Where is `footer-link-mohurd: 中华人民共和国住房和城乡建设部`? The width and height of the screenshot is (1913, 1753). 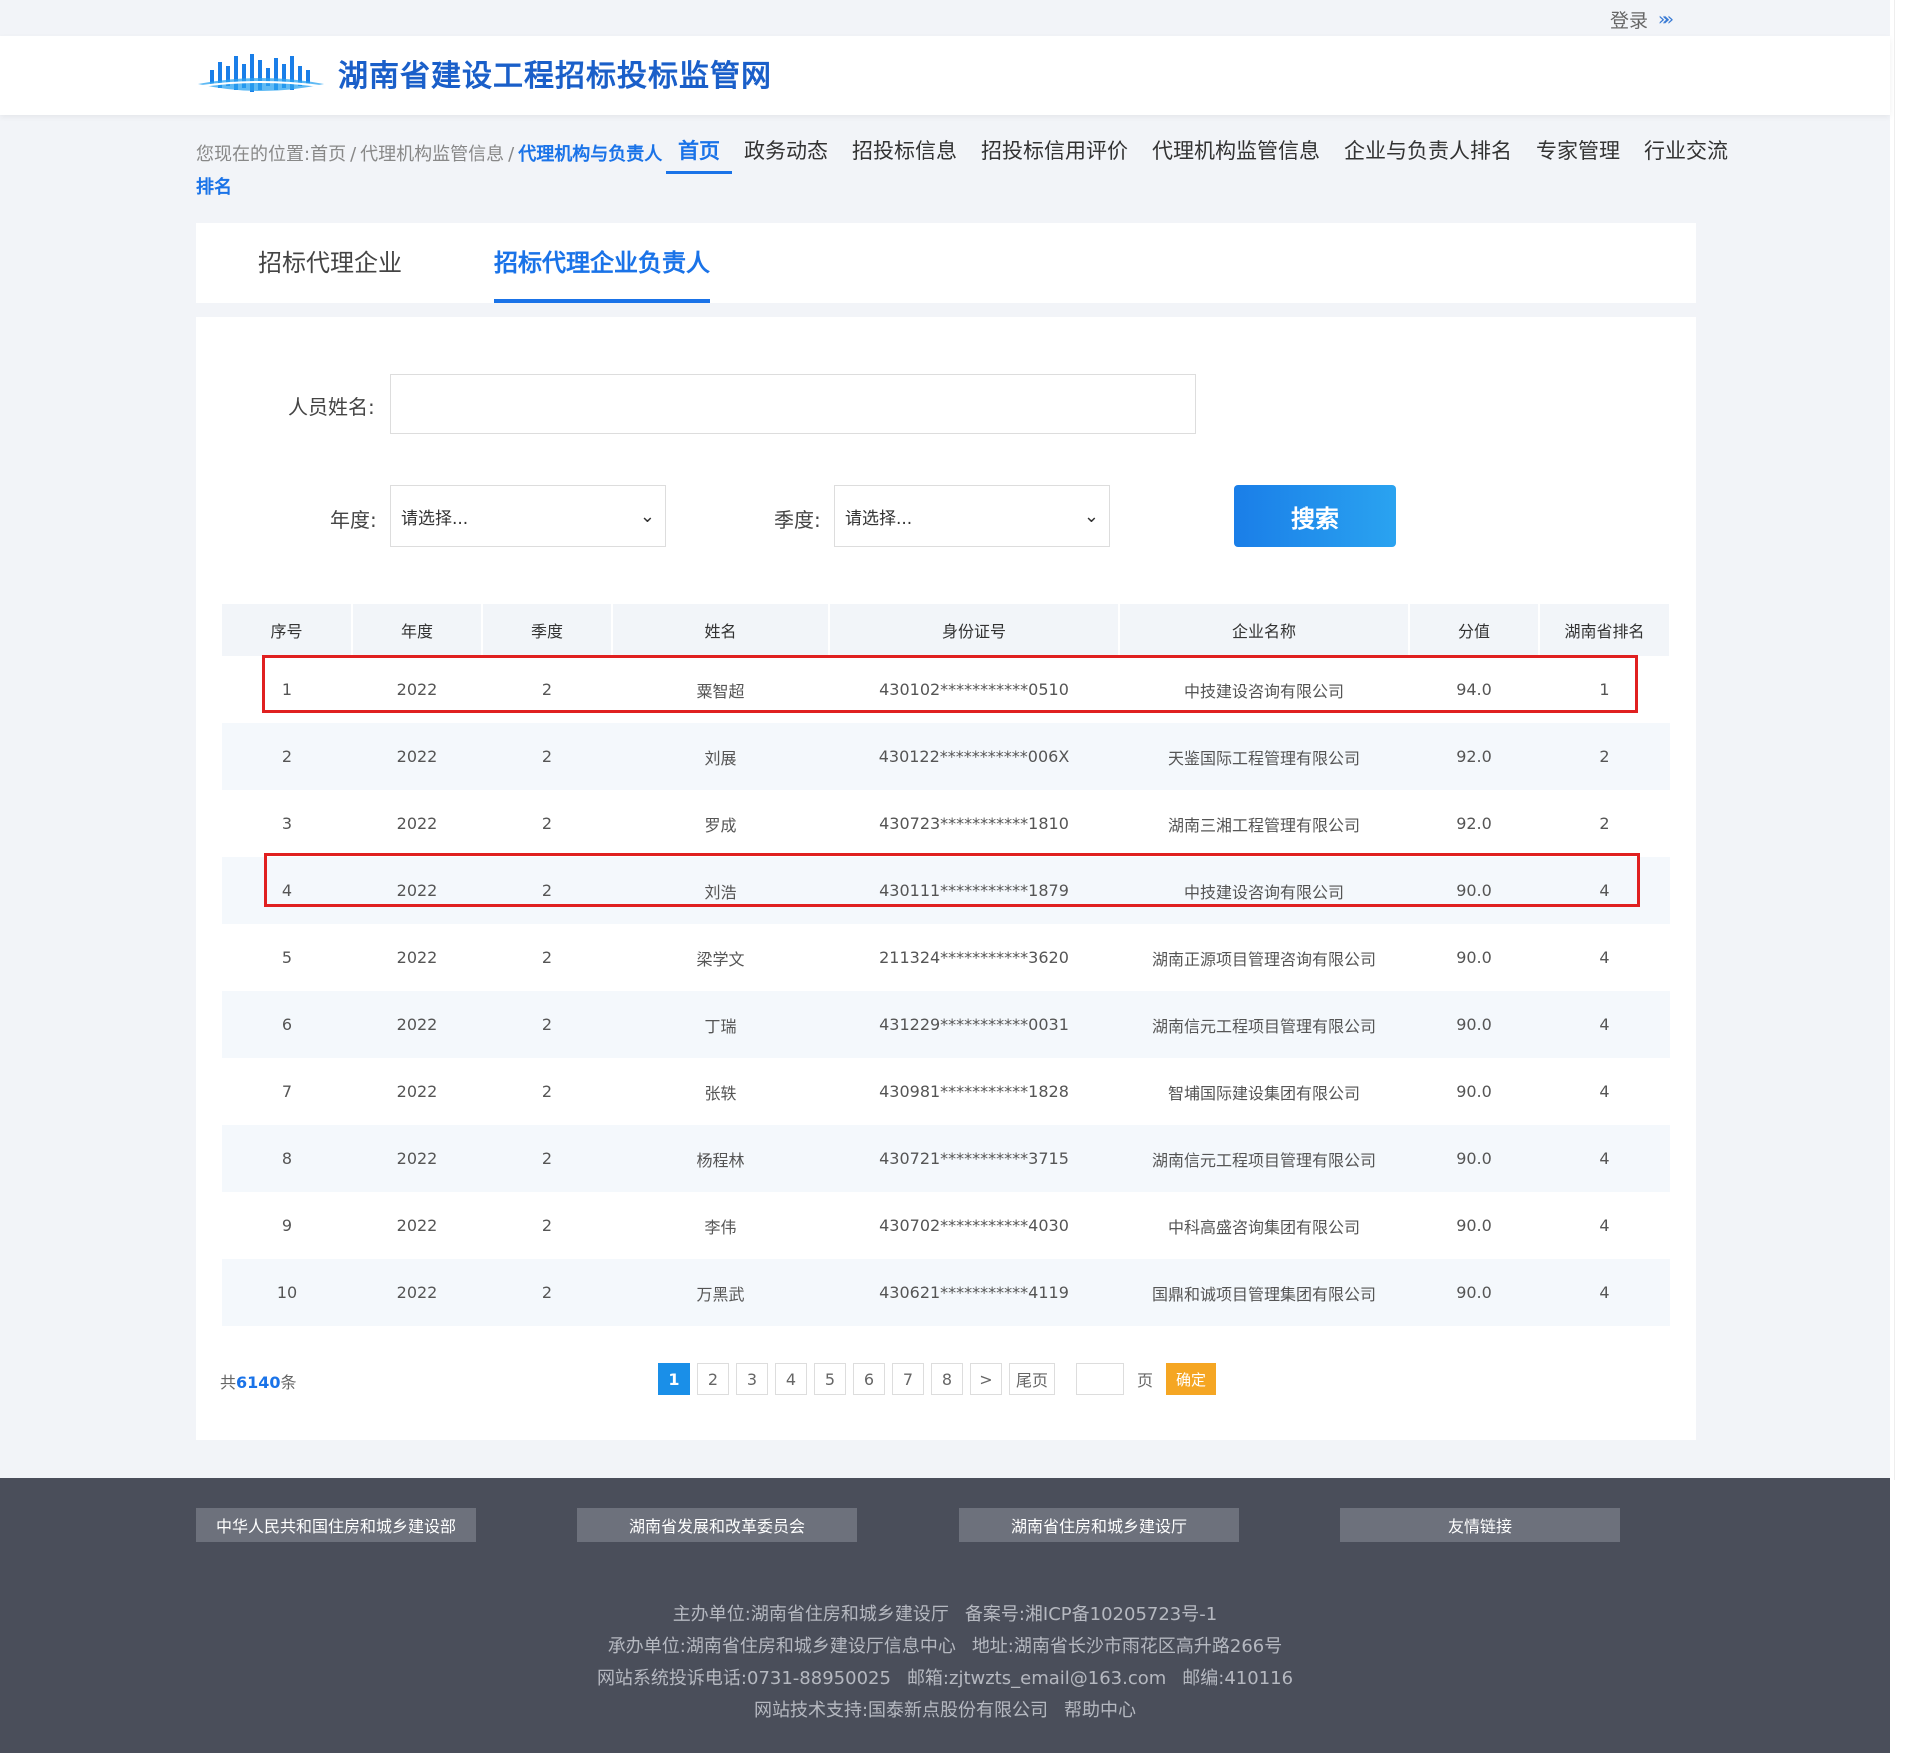 footer-link-mohurd: 中华人民共和国住房和城乡建设部 is located at coordinates (336, 1525).